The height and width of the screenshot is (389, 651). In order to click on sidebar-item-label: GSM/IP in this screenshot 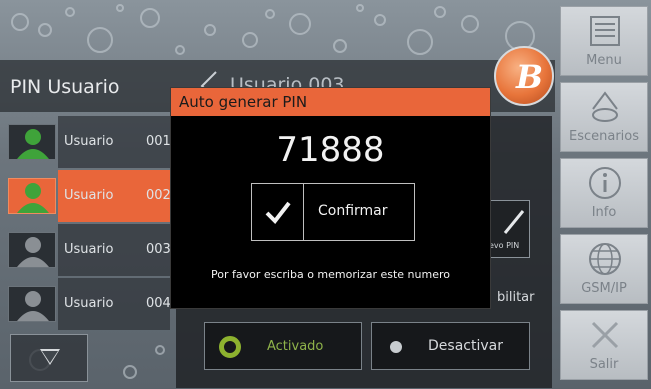, I will do `click(604, 288)`.